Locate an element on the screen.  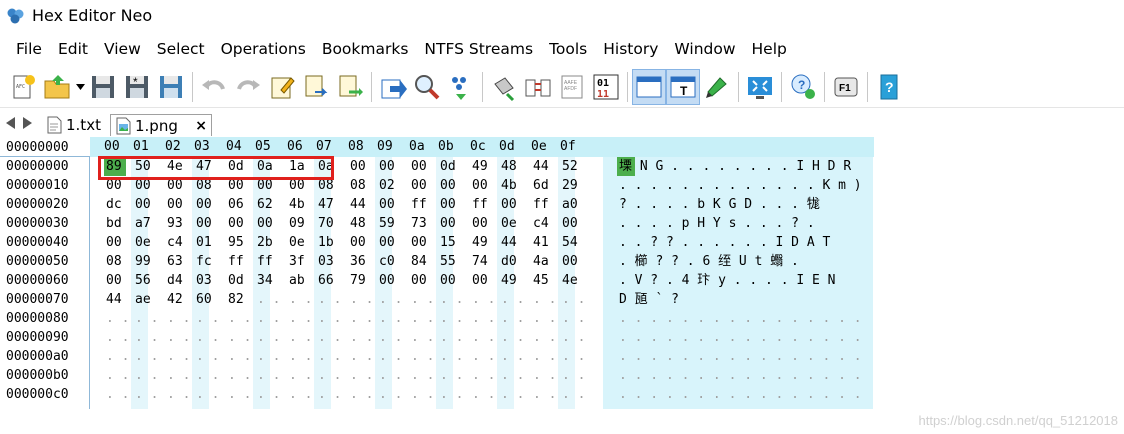
hex-byte: 09 is located at coordinates (297, 223).